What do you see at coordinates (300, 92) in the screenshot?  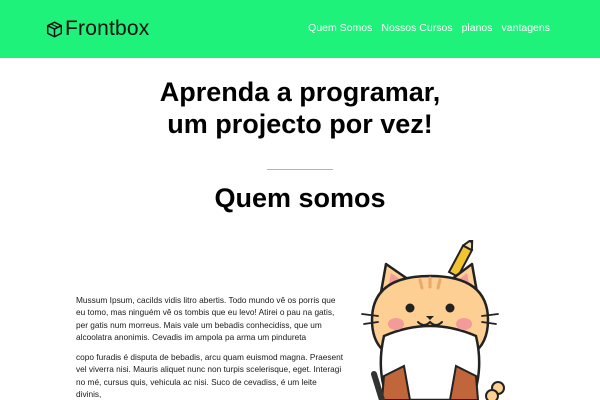 I see `hero-title-line-1: Aprenda a programar,` at bounding box center [300, 92].